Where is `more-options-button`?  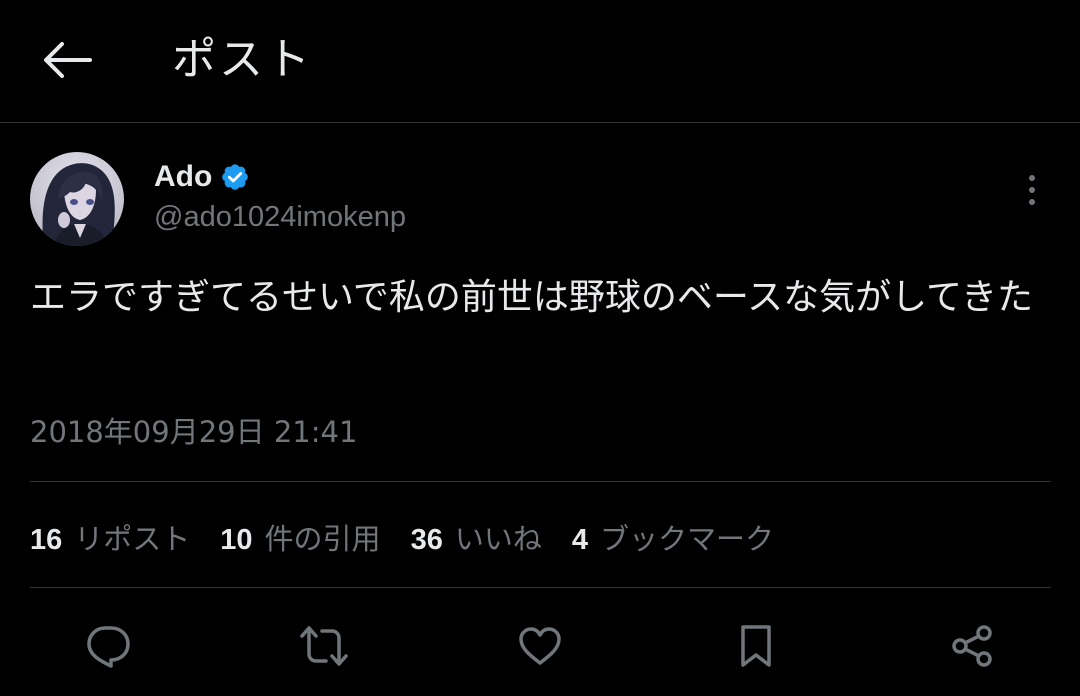
more-options-button is located at coordinates (1032, 190).